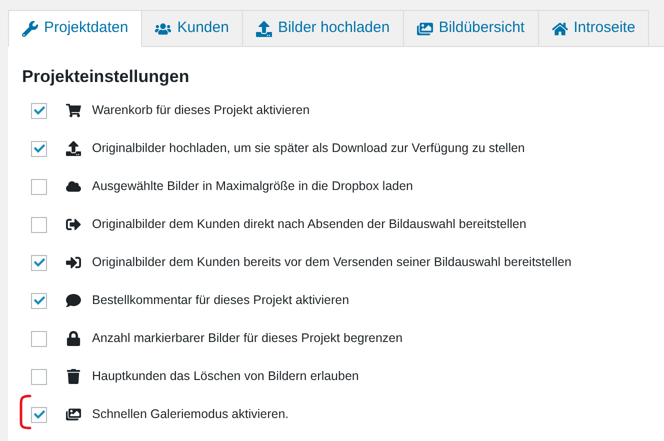 The height and width of the screenshot is (441, 664). Describe the element at coordinates (225, 377) in the screenshot. I see `setting-label: Hauptkunden das Löschen von Bildern erlauben` at that location.